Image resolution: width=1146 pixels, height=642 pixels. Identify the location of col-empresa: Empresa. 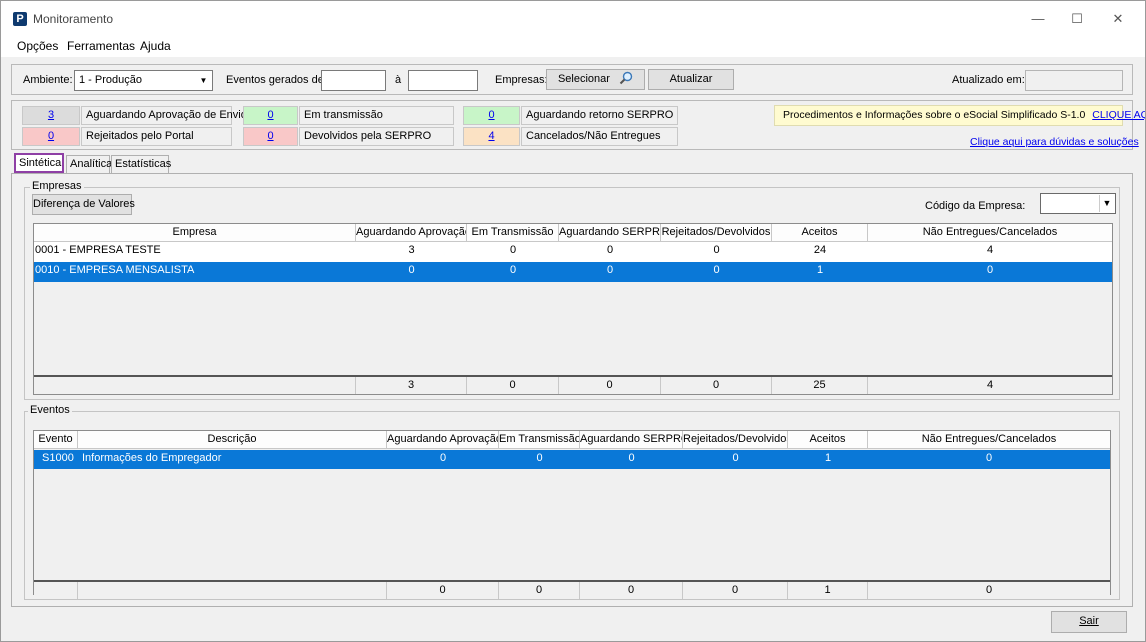
(195, 232).